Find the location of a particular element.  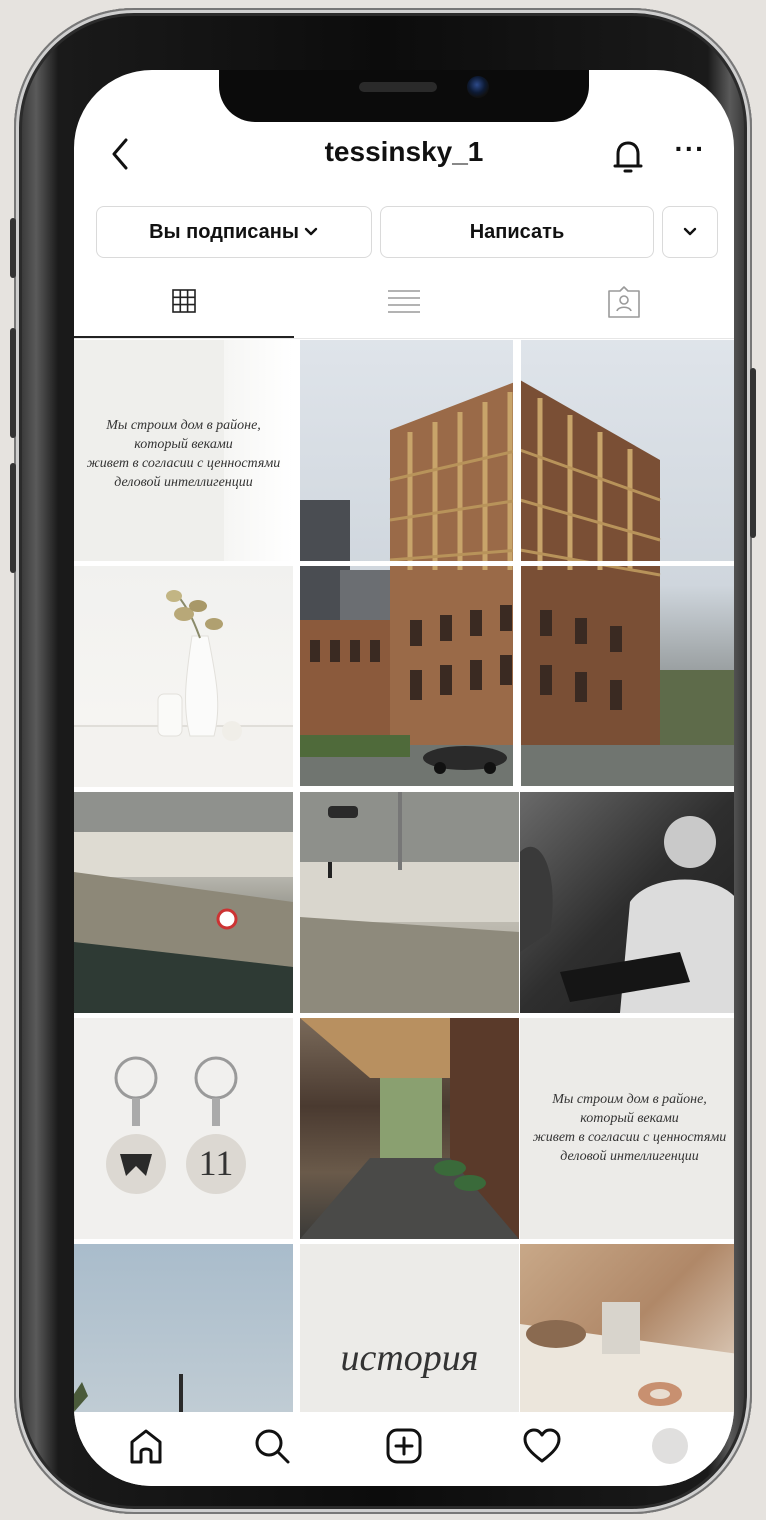

notch is located at coordinates (404, 96).